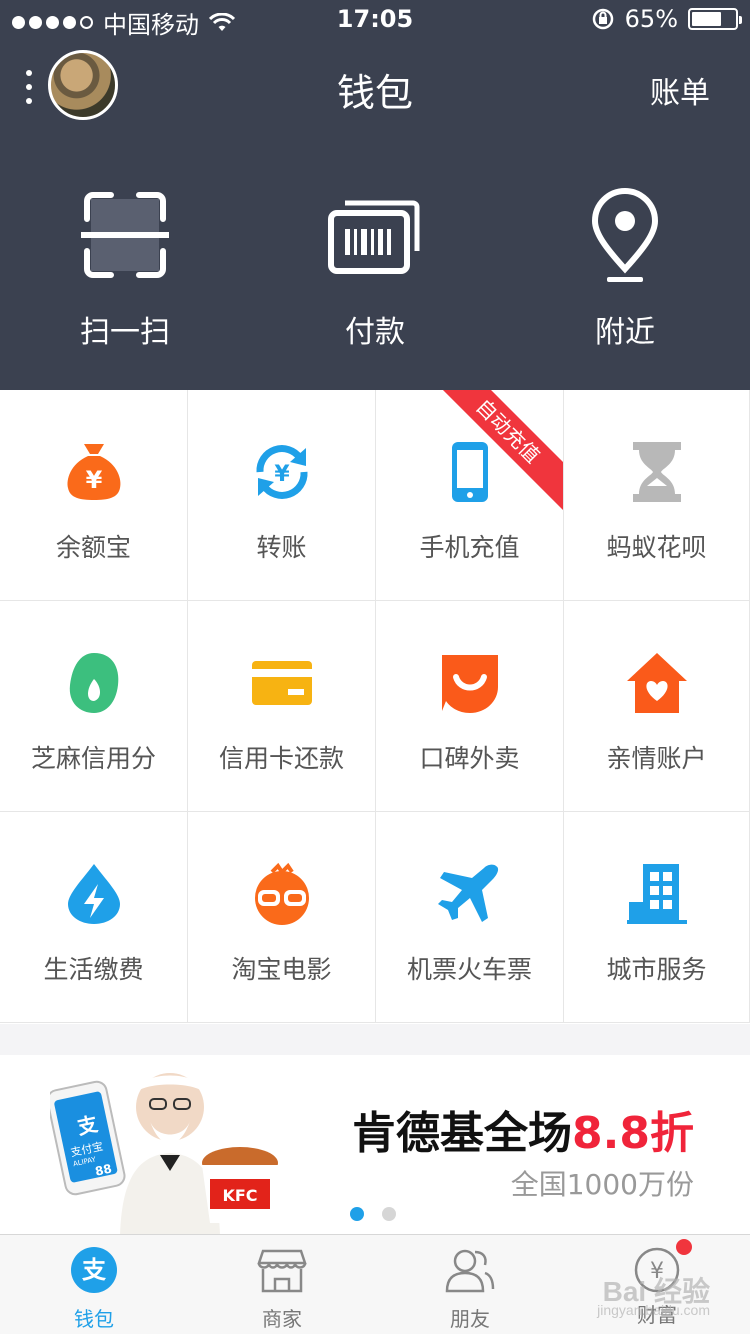  Describe the element at coordinates (373, 1214) in the screenshot. I see `banner-pager` at that location.